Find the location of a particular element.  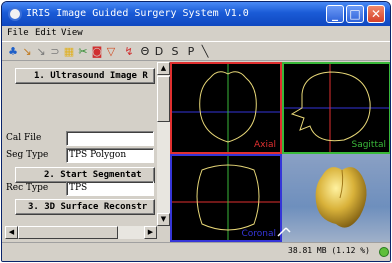

status-bar: 38.81 MB (1.12 %) is located at coordinates (196, 251).